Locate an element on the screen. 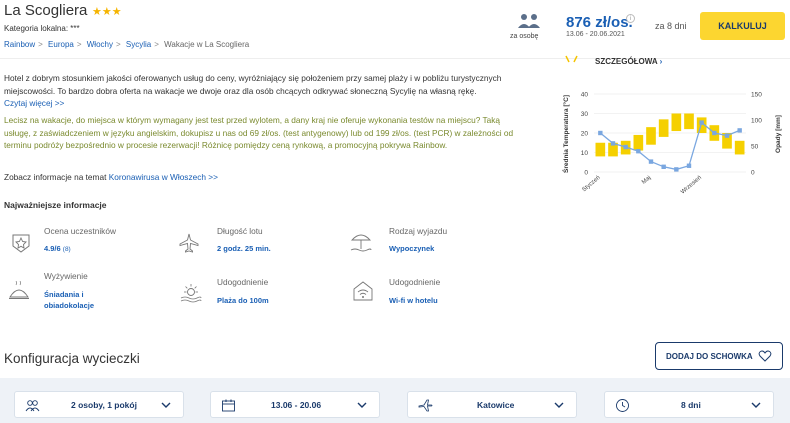  key-info-title: Najważniejsze informacje is located at coordinates (55, 205).